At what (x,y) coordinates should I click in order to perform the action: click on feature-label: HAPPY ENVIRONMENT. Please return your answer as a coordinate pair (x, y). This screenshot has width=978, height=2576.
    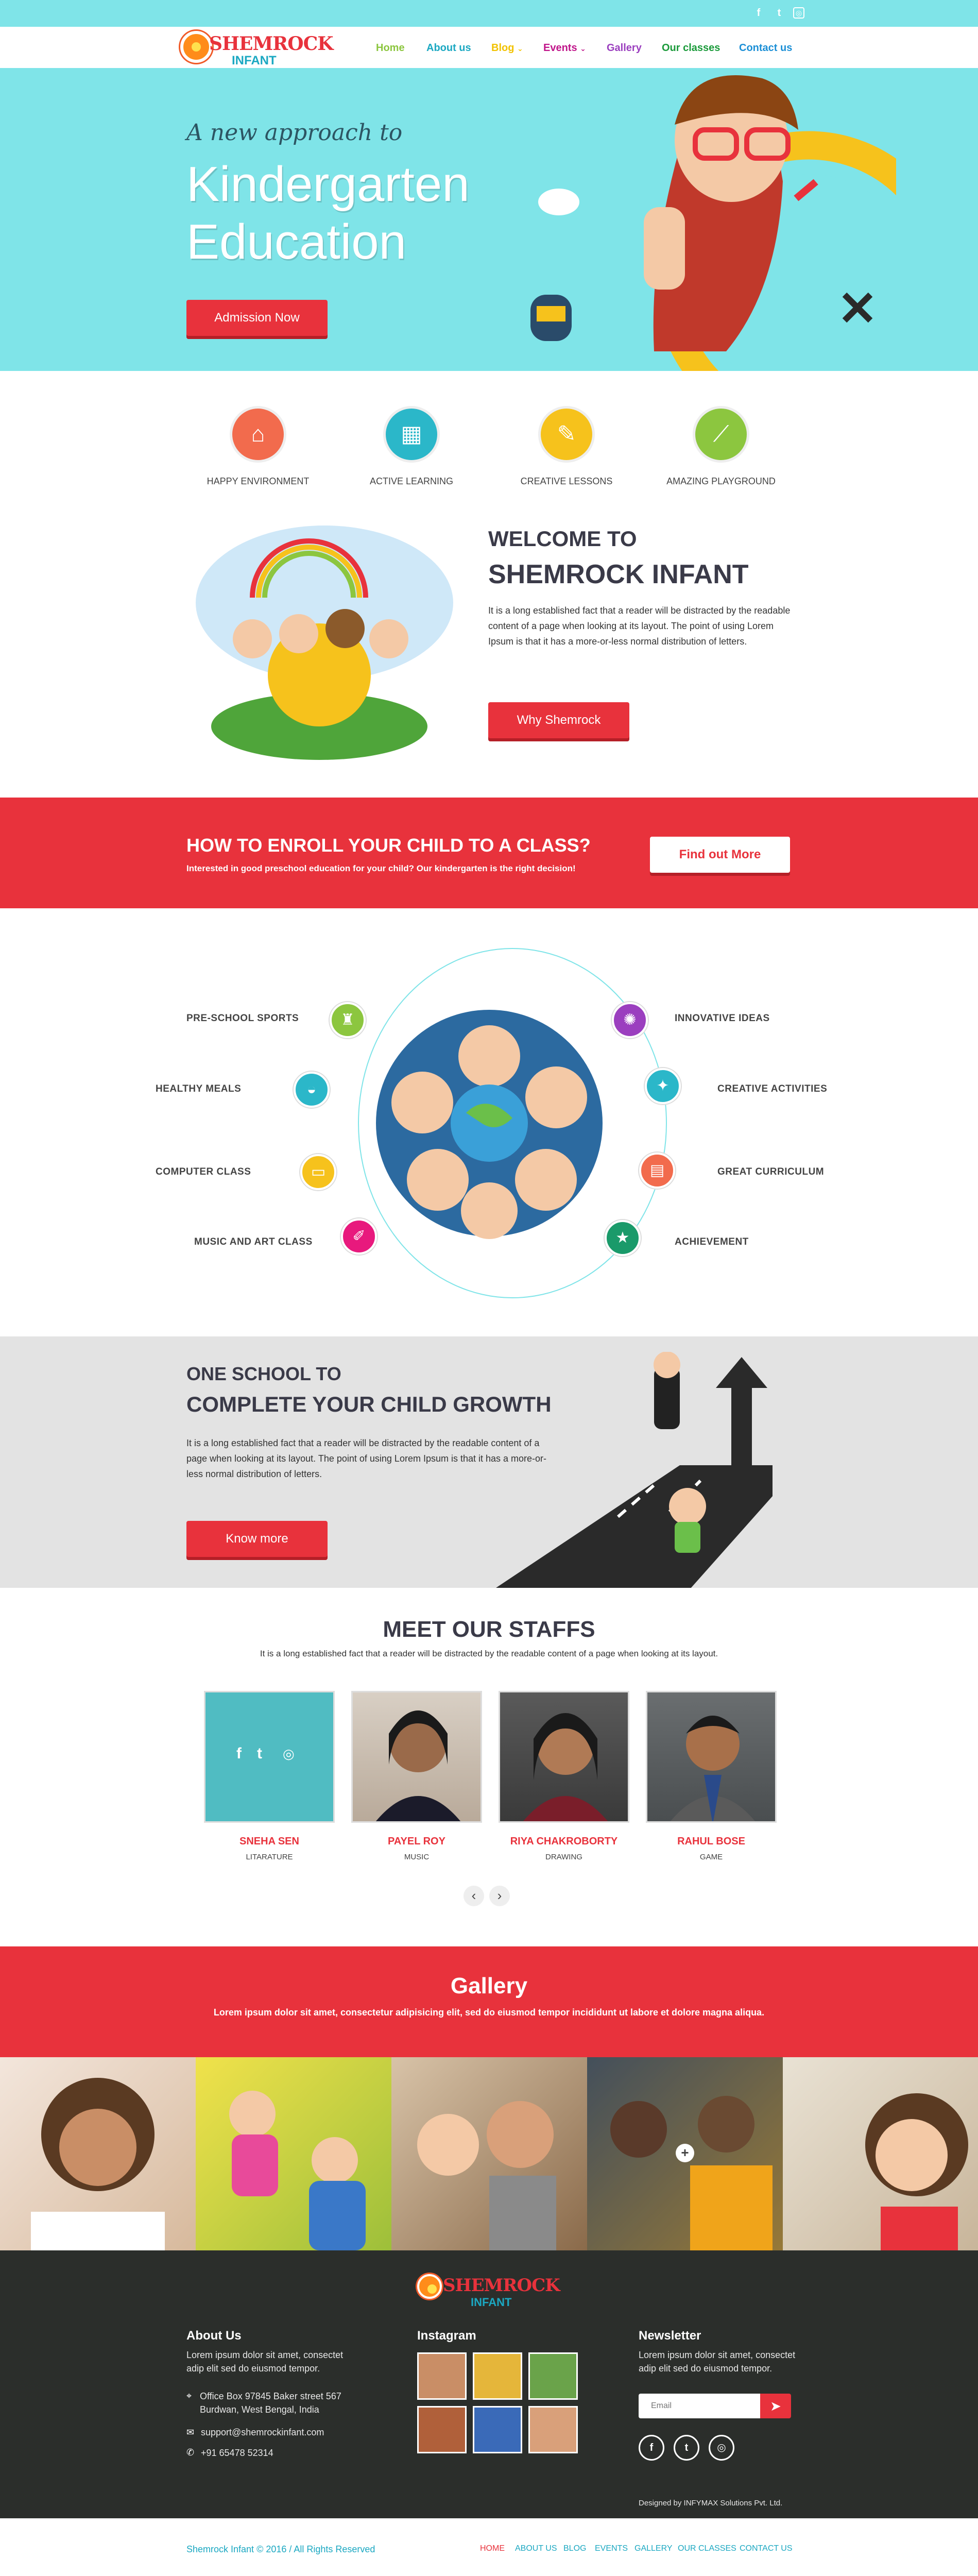
    Looking at the image, I should click on (258, 481).